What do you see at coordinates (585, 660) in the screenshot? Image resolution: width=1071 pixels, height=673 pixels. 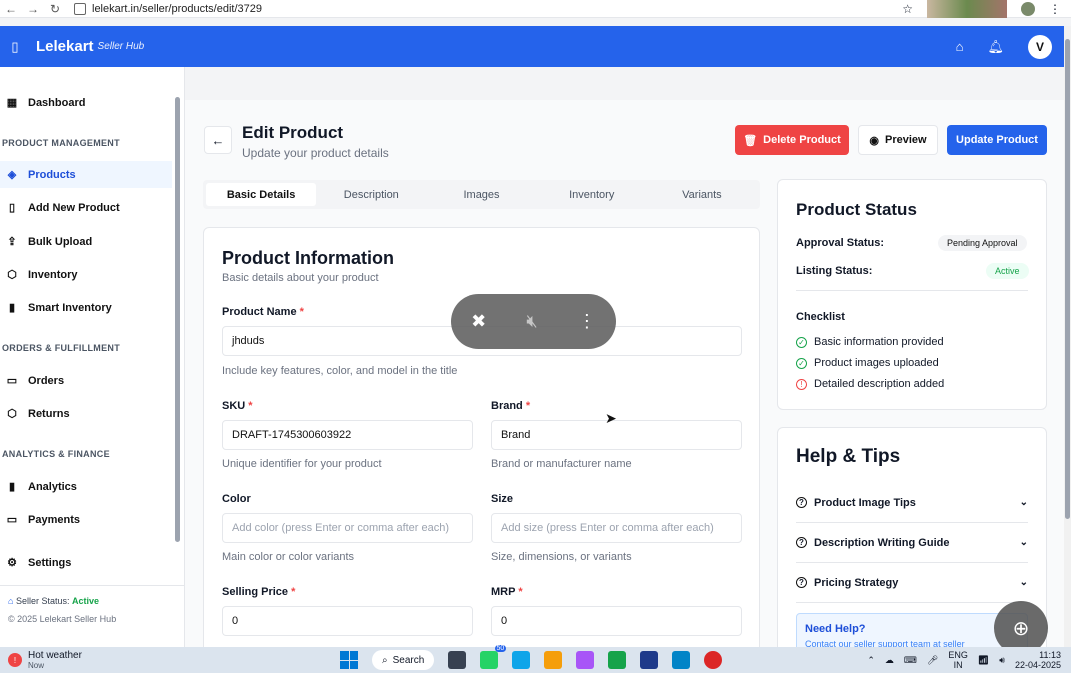 I see `copilot-icon` at bounding box center [585, 660].